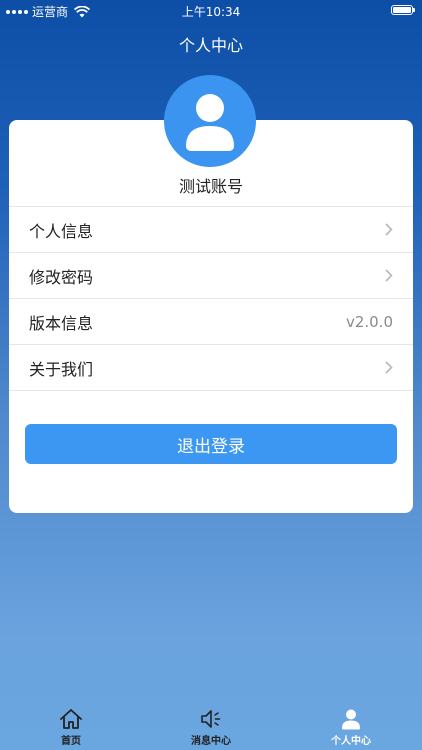 This screenshot has width=422, height=750. What do you see at coordinates (61, 323) in the screenshot?
I see `menu-item-label: 版本信息` at bounding box center [61, 323].